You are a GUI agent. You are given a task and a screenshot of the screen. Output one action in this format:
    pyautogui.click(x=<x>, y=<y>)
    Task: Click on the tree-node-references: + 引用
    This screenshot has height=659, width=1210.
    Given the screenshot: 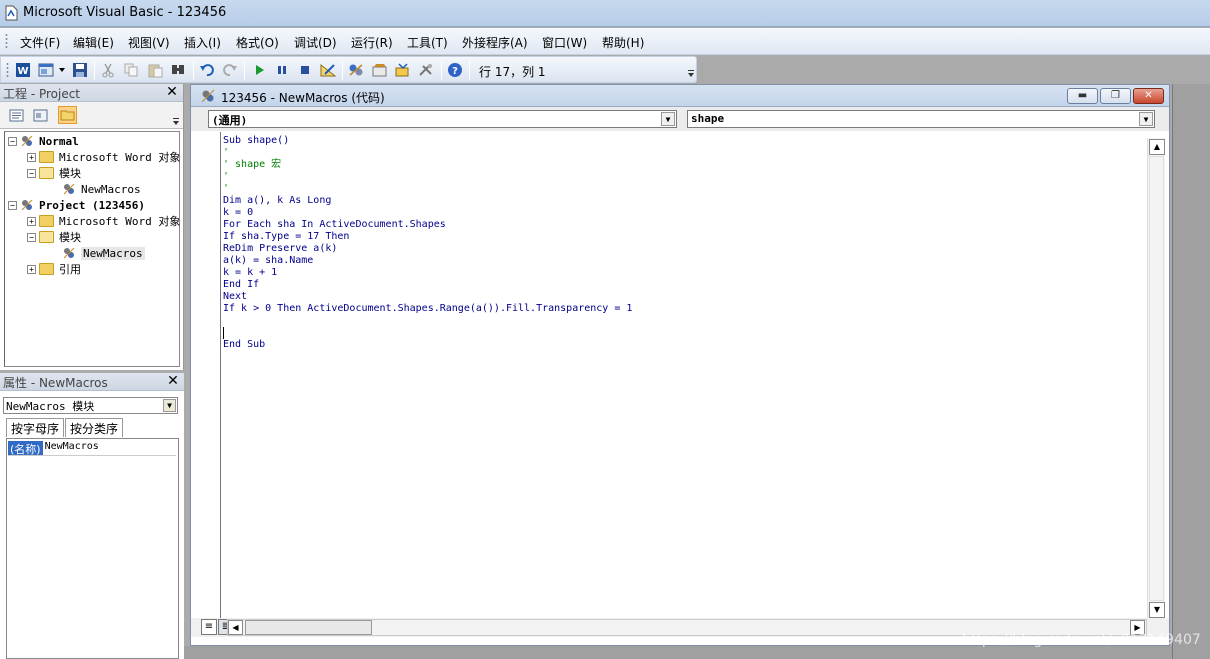 What is the action you would take?
    pyautogui.click(x=54, y=269)
    